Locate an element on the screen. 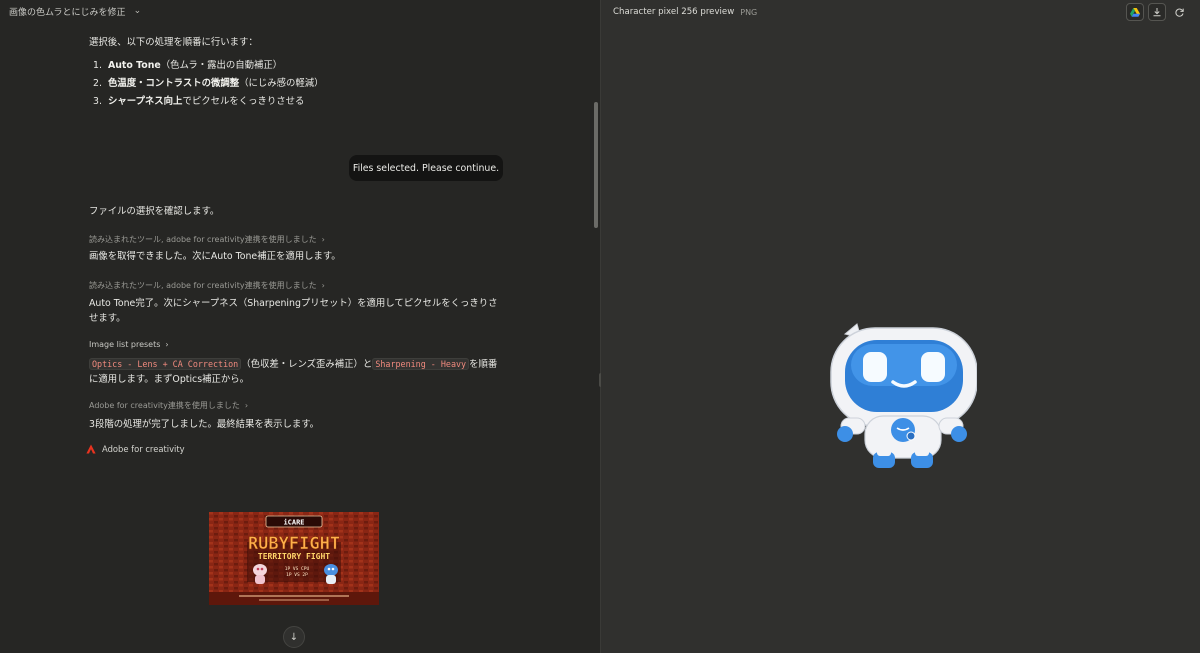 This screenshot has width=1200, height=653. file-format-label: PNG is located at coordinates (749, 12).